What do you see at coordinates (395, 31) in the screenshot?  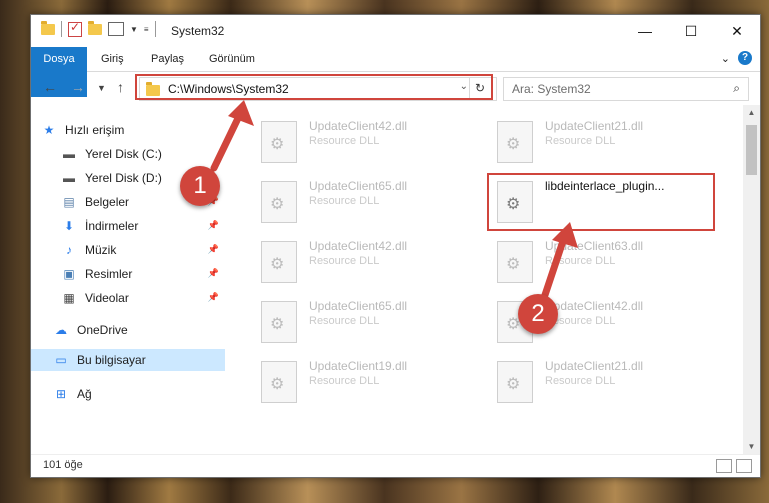 I see `title-bar: ▼ ≡ System32 — ☐ ✕` at bounding box center [395, 31].